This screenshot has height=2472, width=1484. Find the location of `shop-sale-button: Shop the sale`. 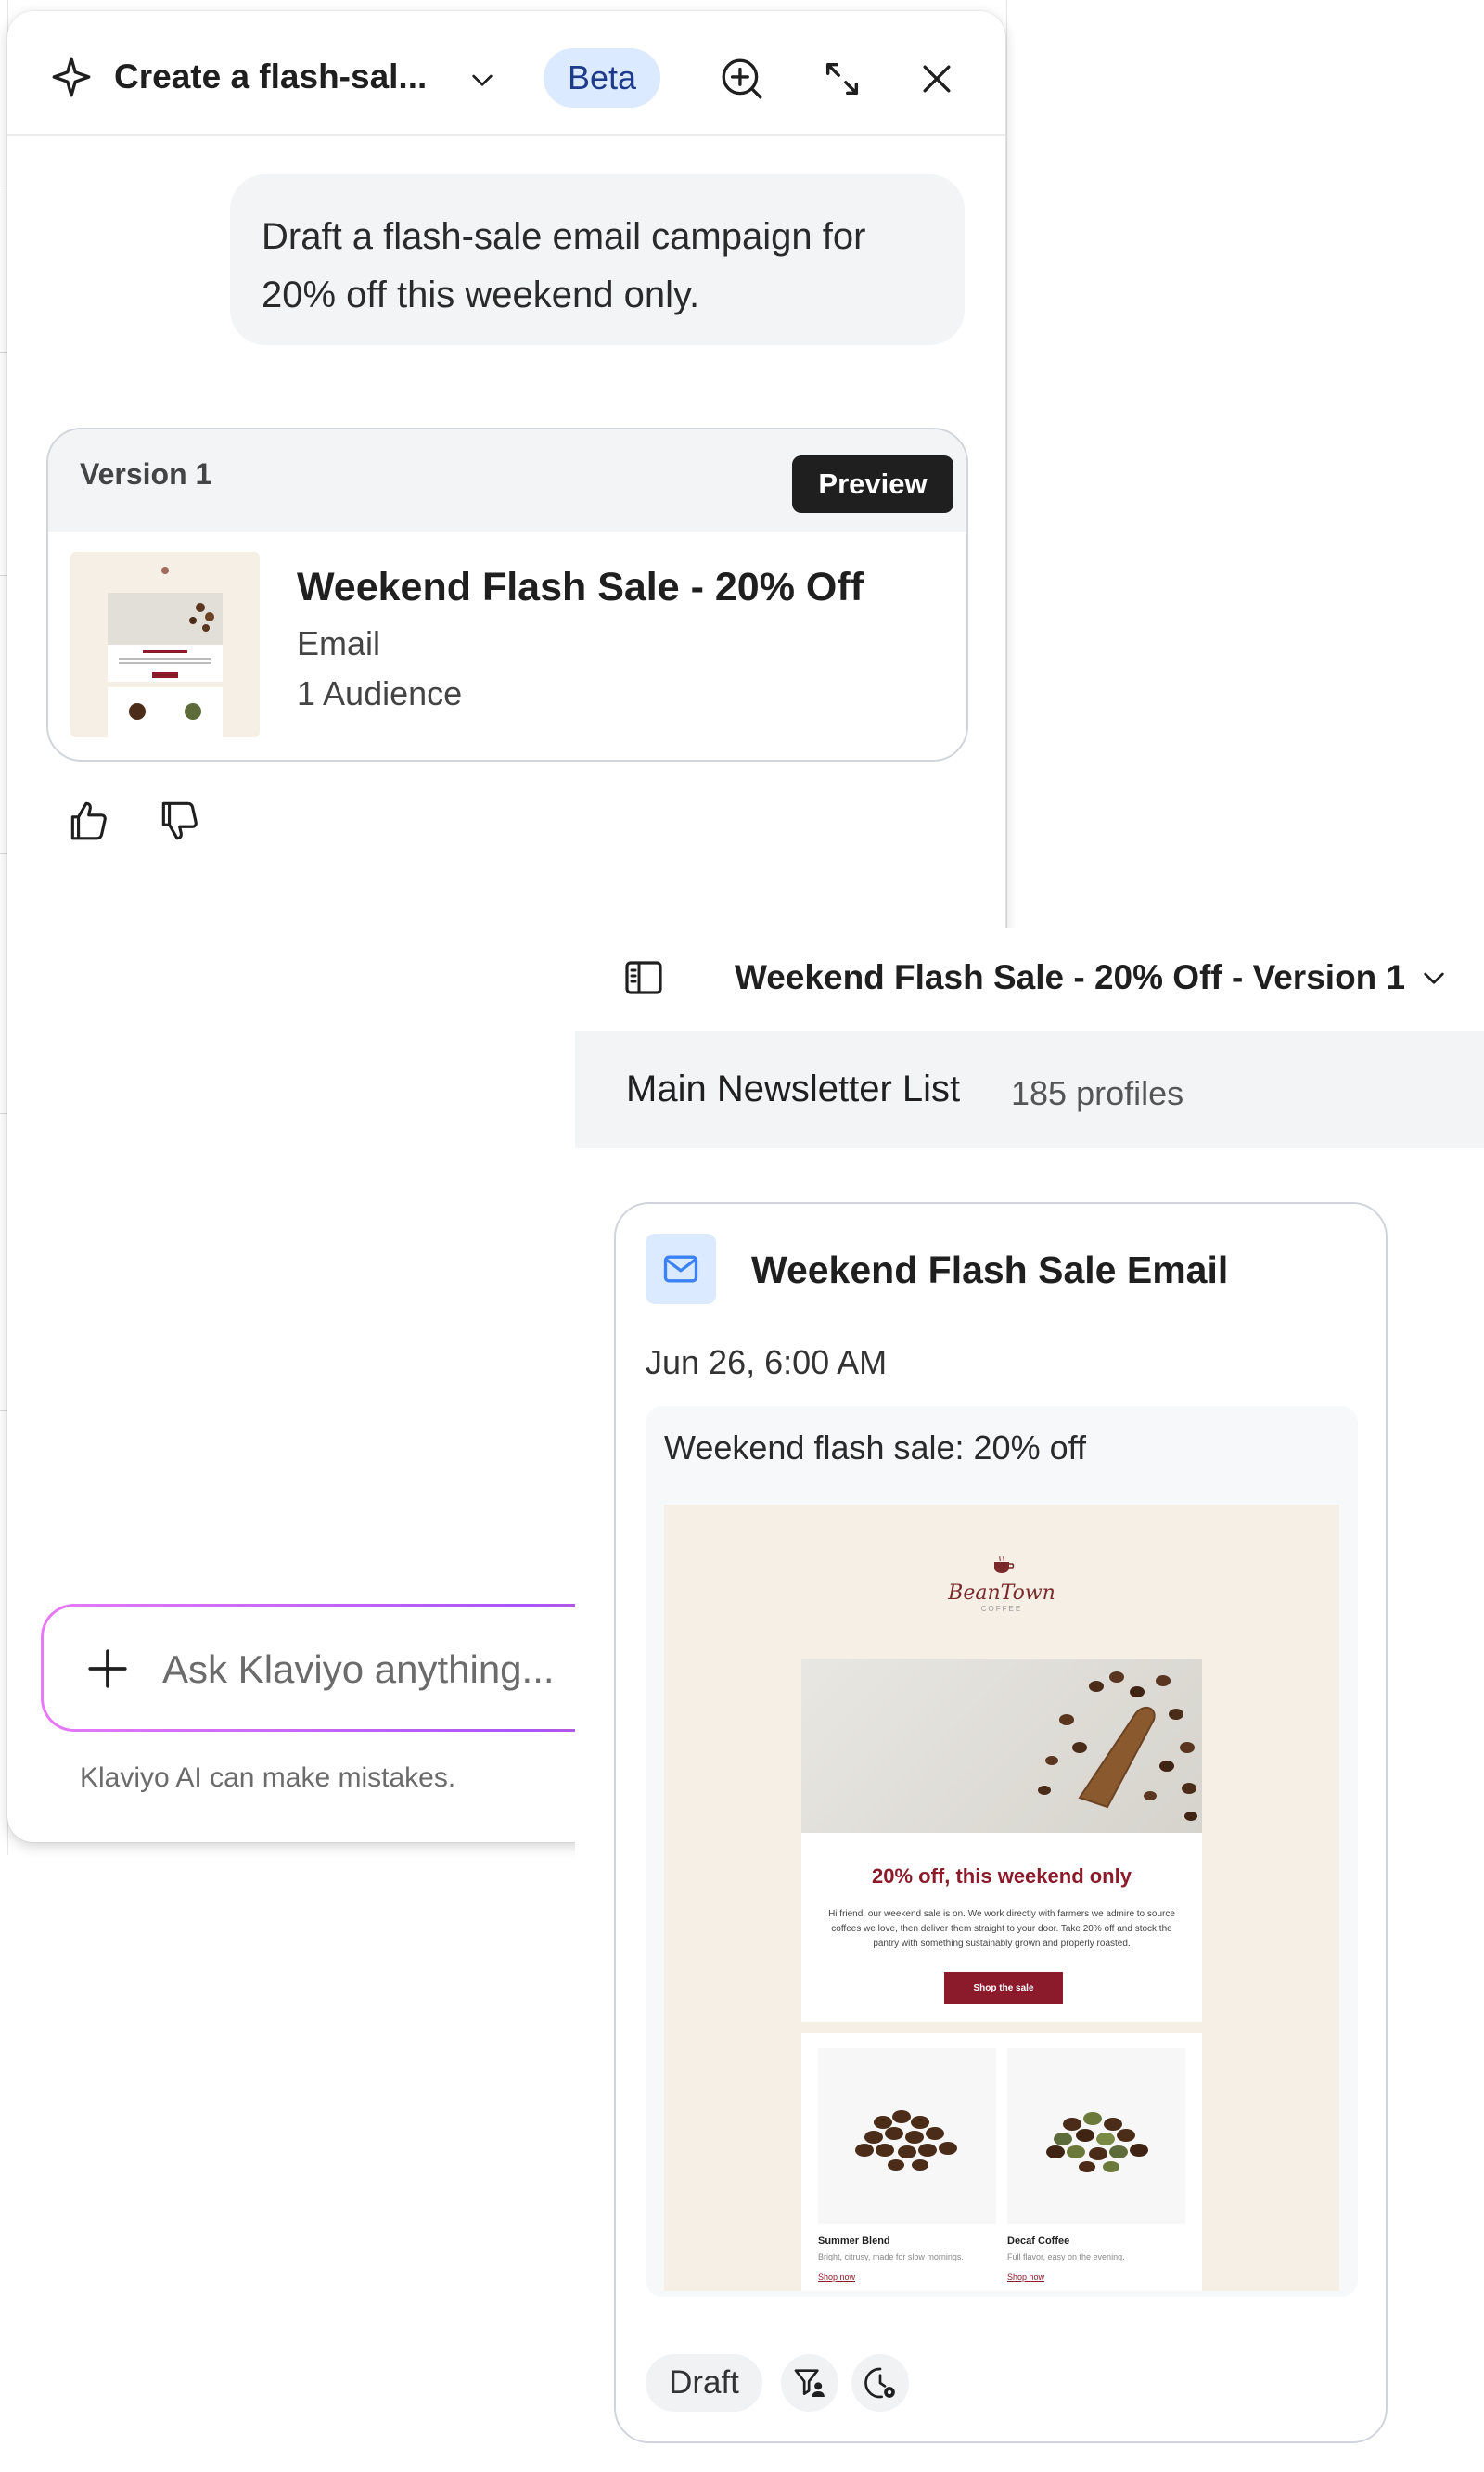

shop-sale-button: Shop the sale is located at coordinates (1003, 1988).